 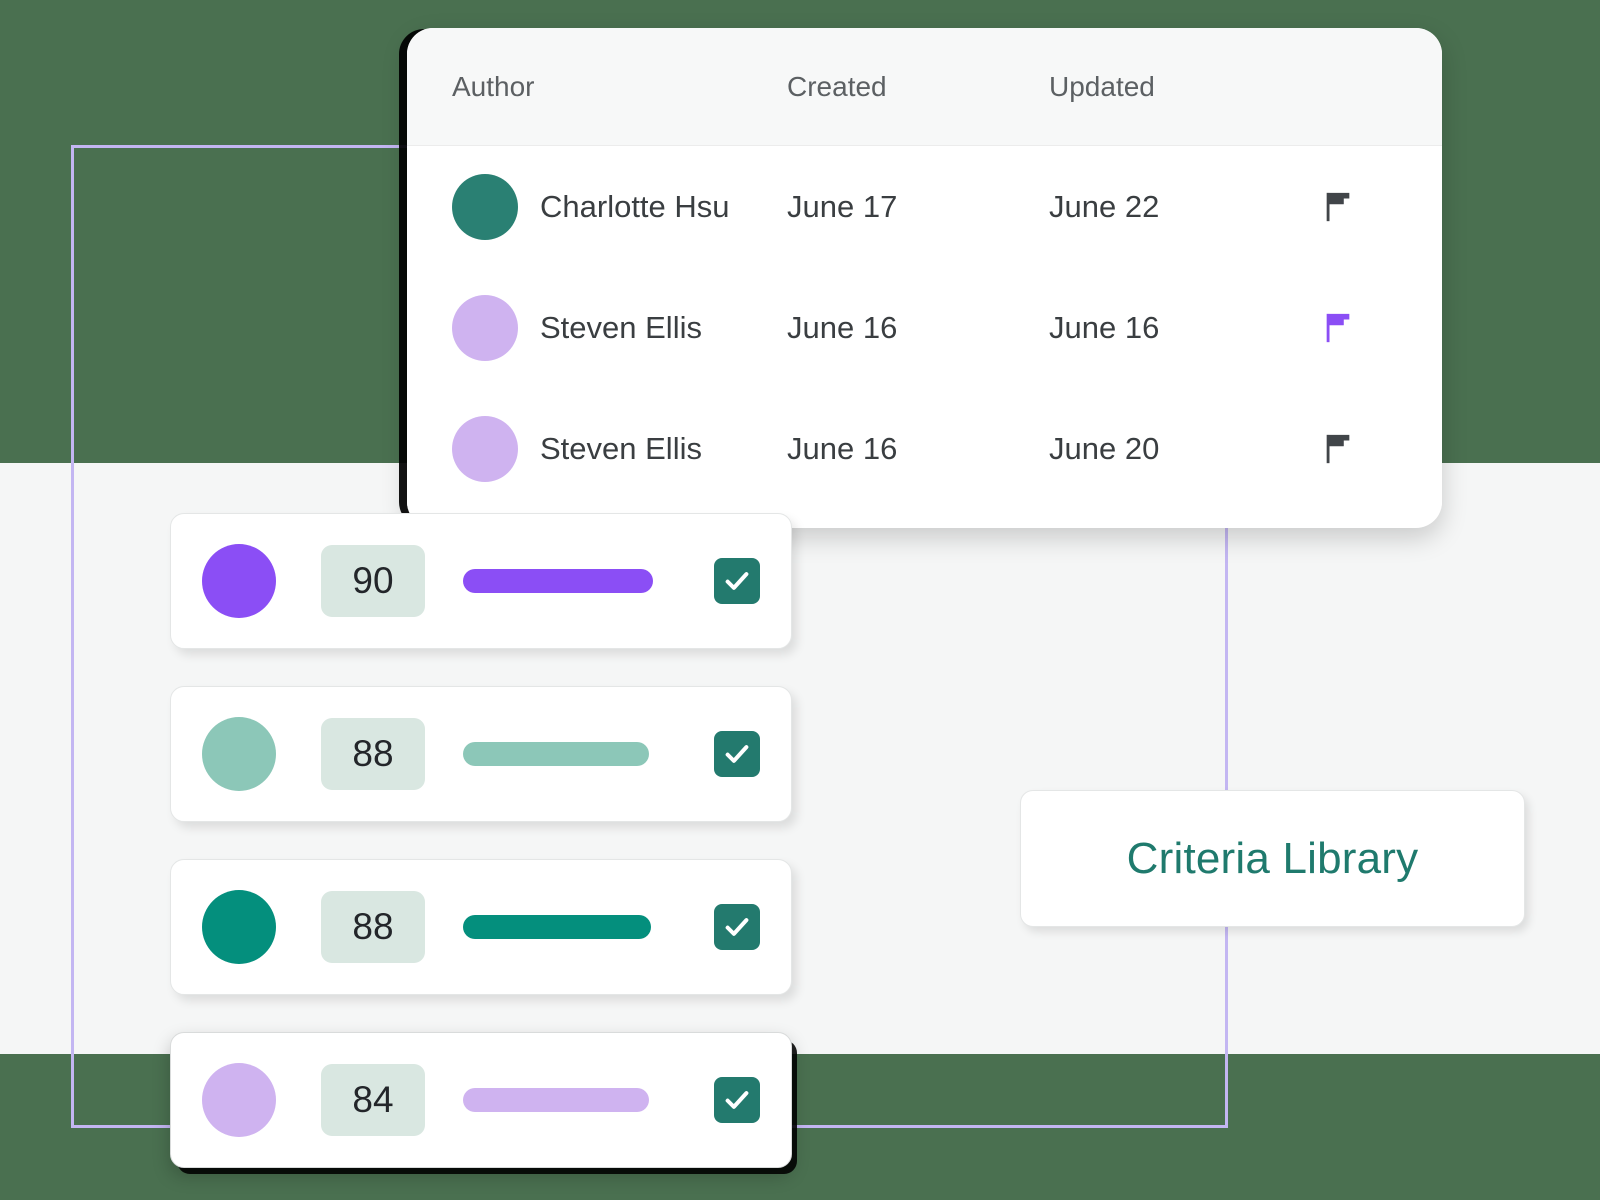 I want to click on table-header-row: Author Created Updated, so click(x=924, y=87).